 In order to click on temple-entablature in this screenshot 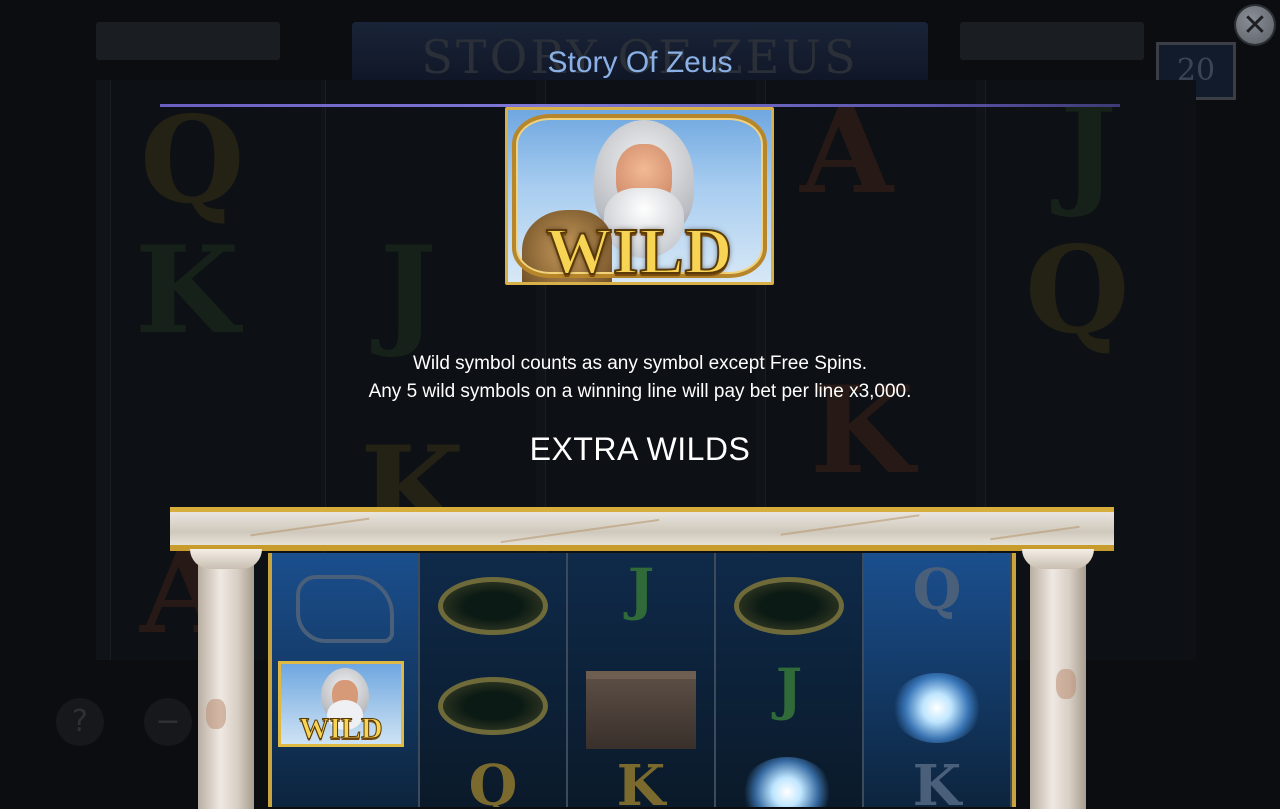, I will do `click(642, 529)`.